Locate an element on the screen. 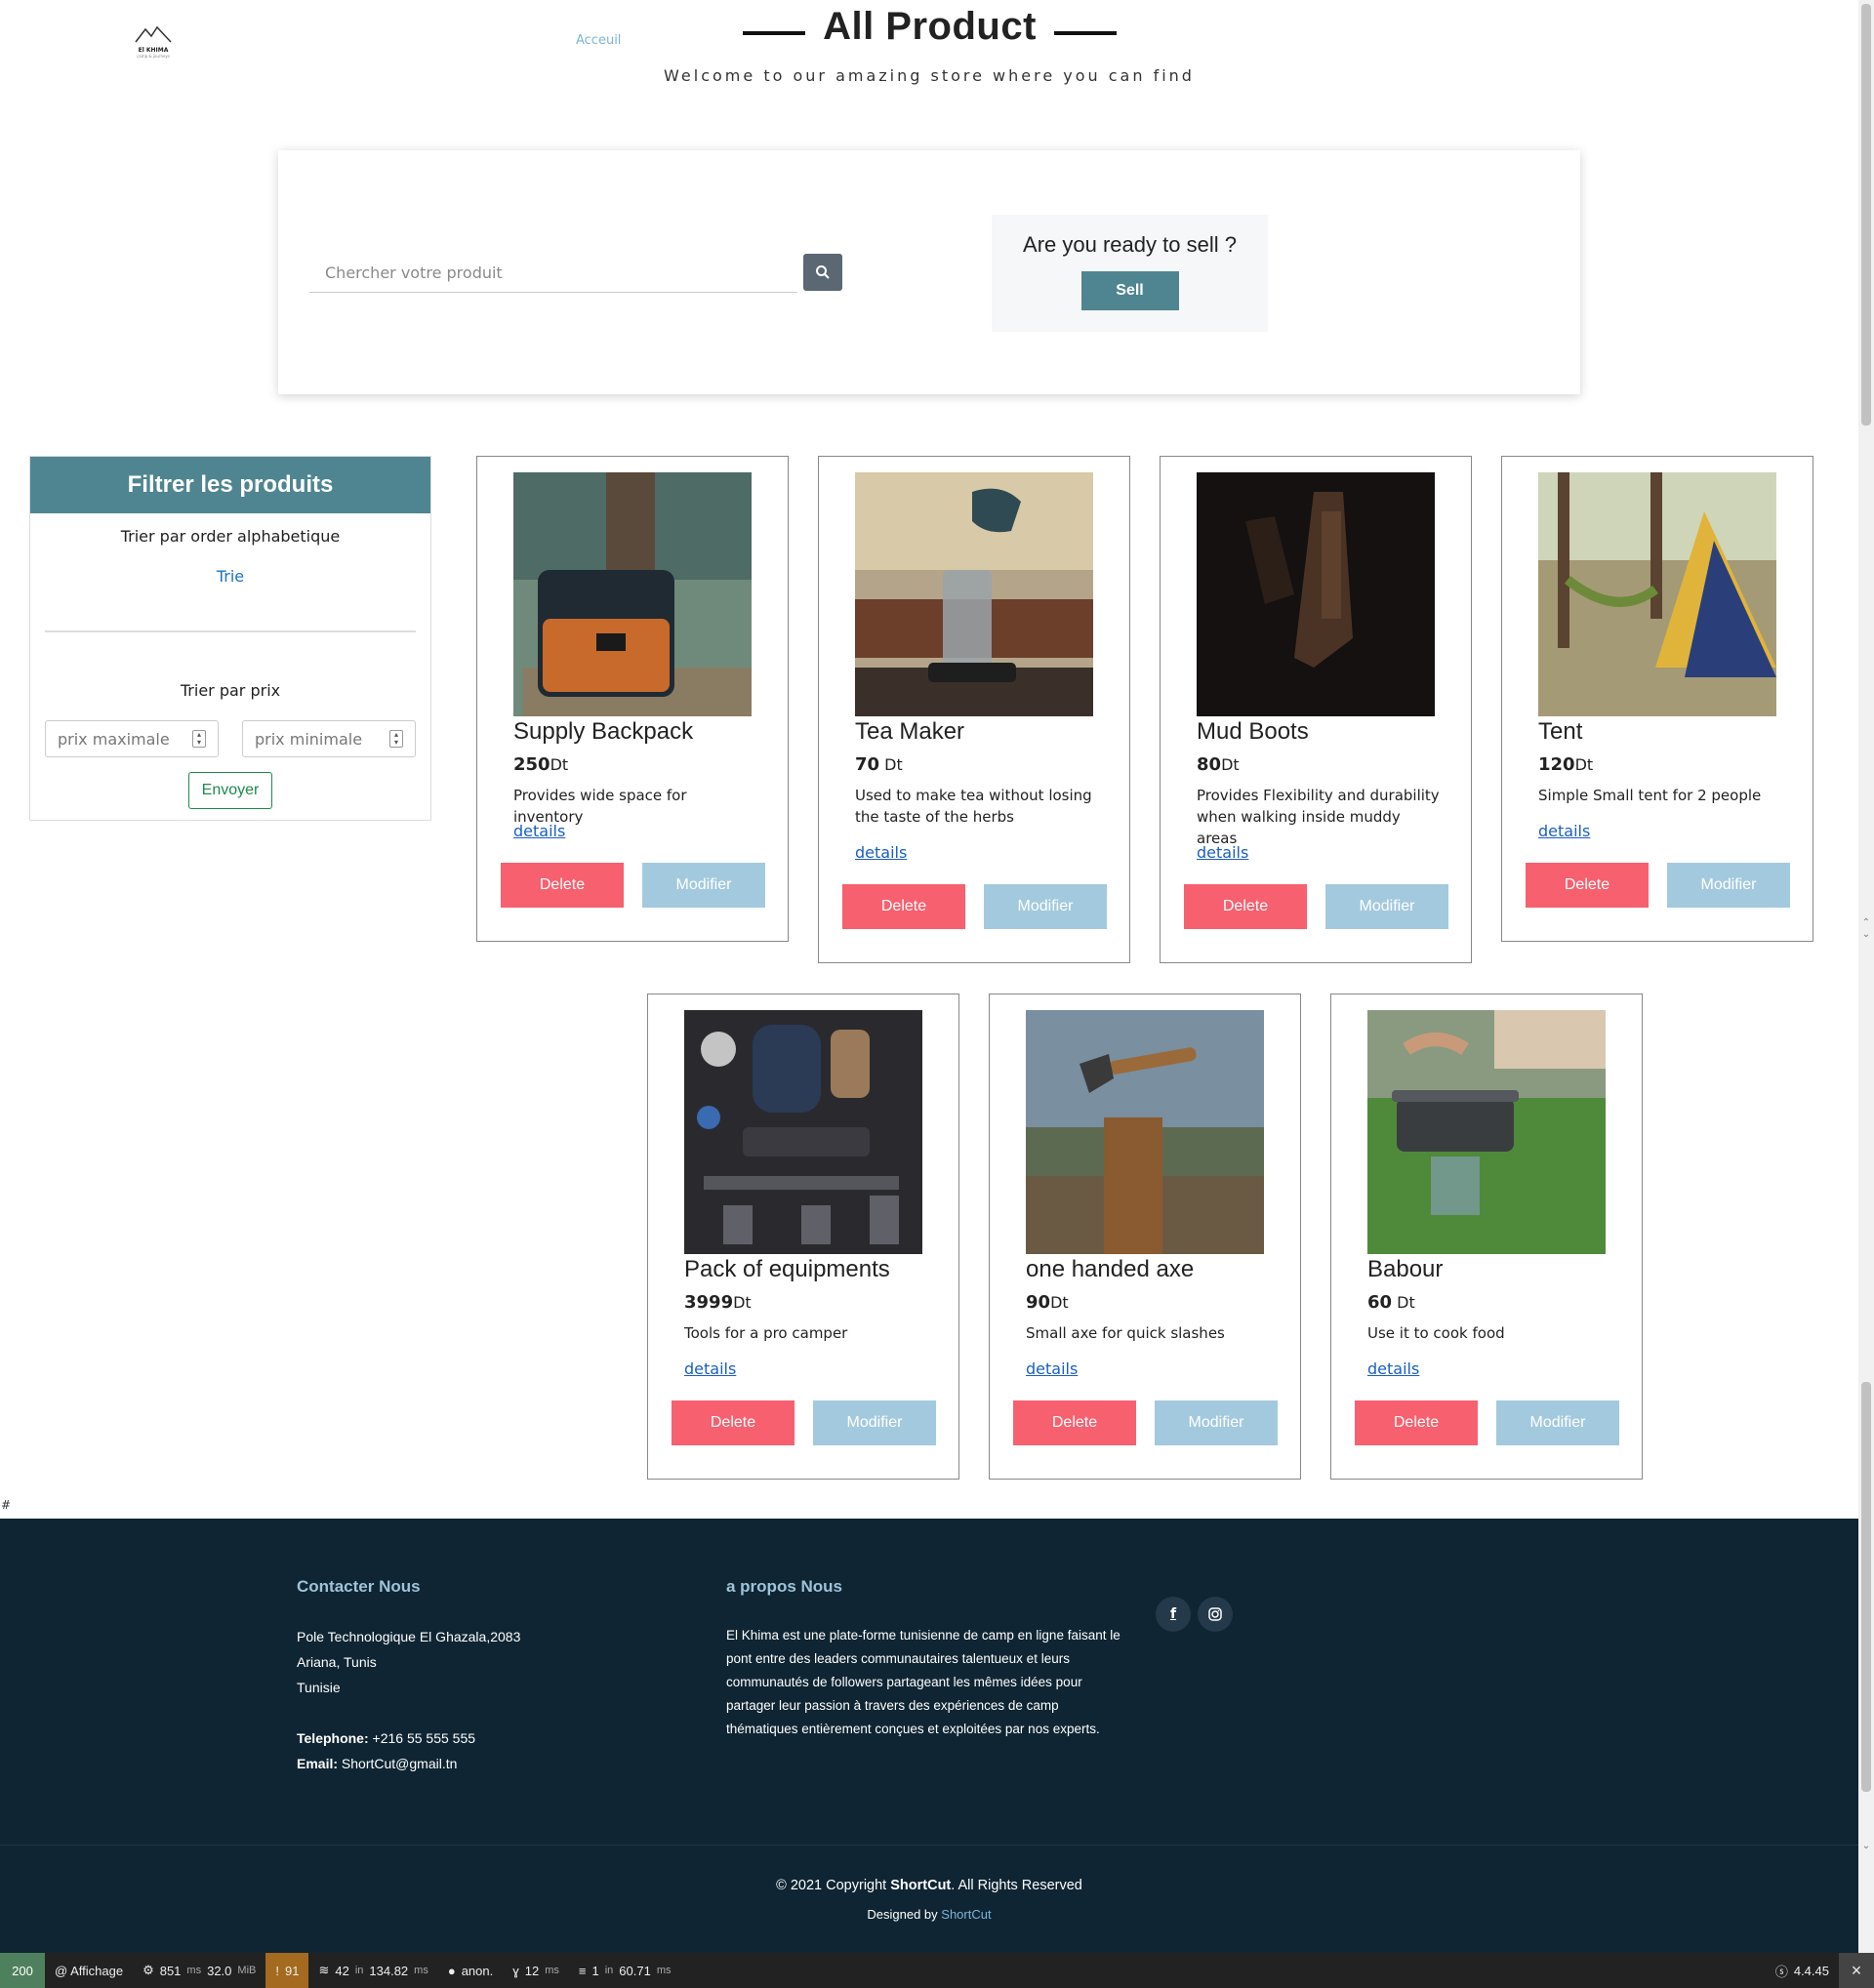 The height and width of the screenshot is (1988, 1874). product-price: 80Dt is located at coordinates (1218, 764).